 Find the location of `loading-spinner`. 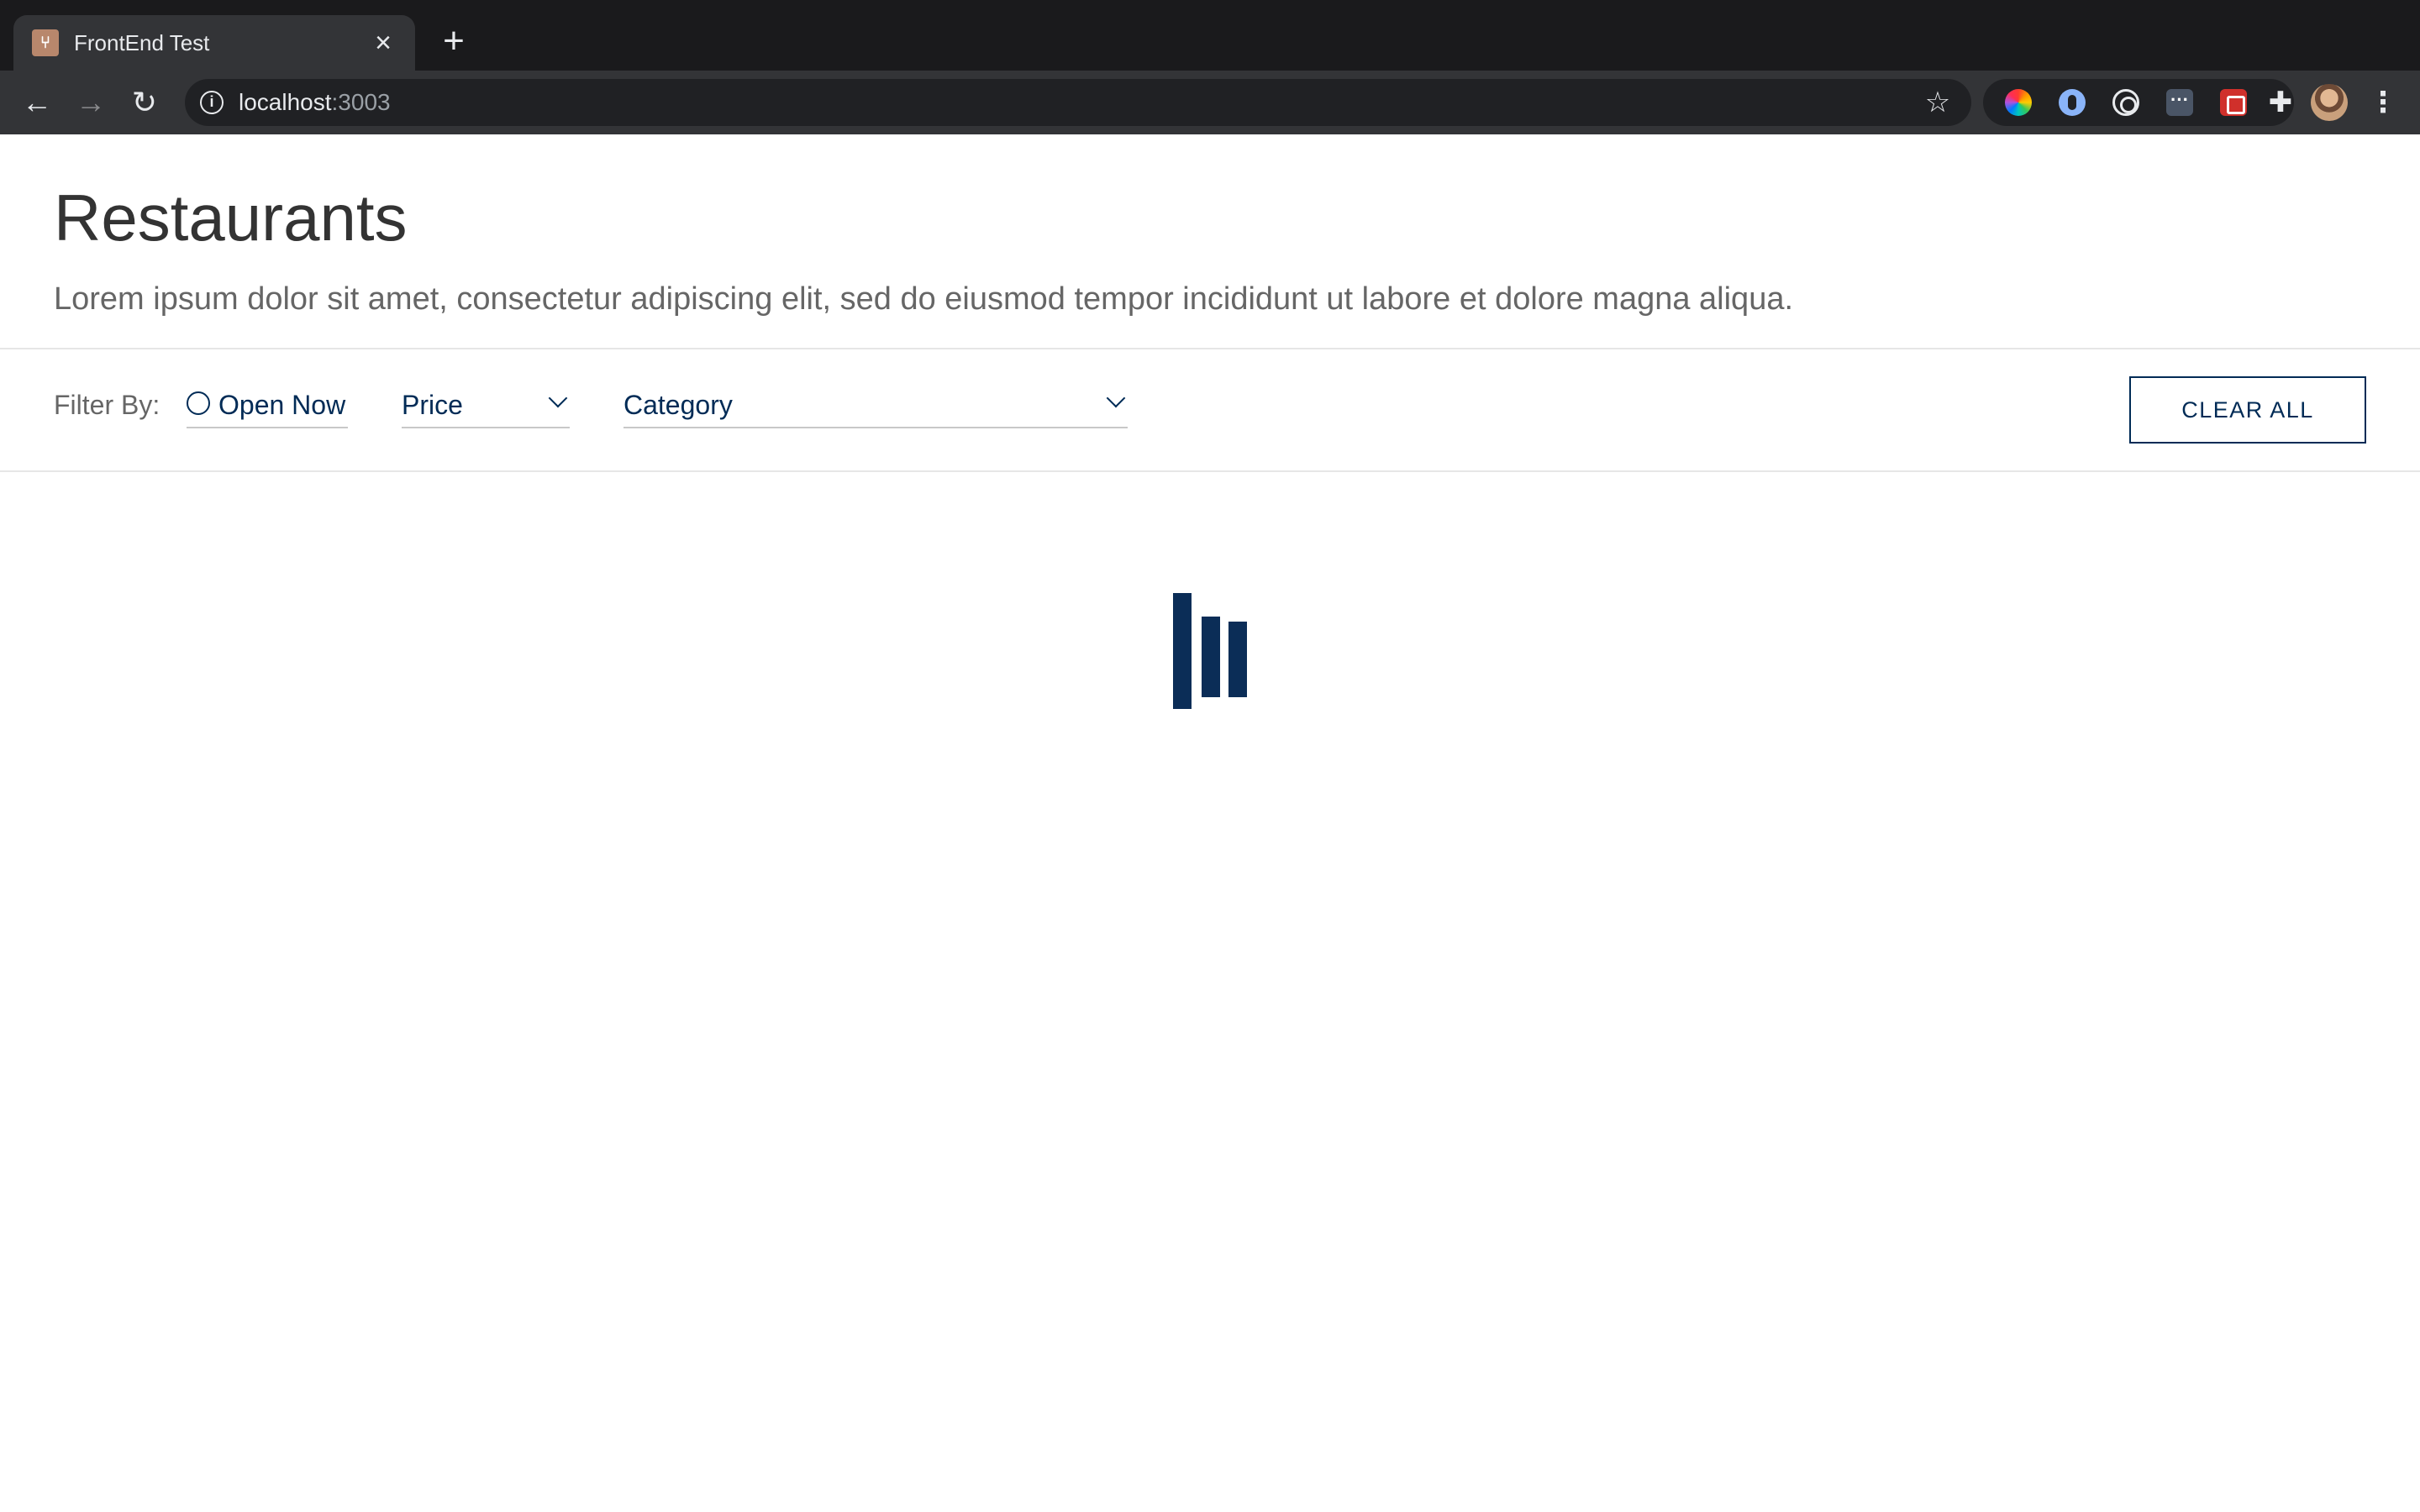

loading-spinner is located at coordinates (1211, 650).